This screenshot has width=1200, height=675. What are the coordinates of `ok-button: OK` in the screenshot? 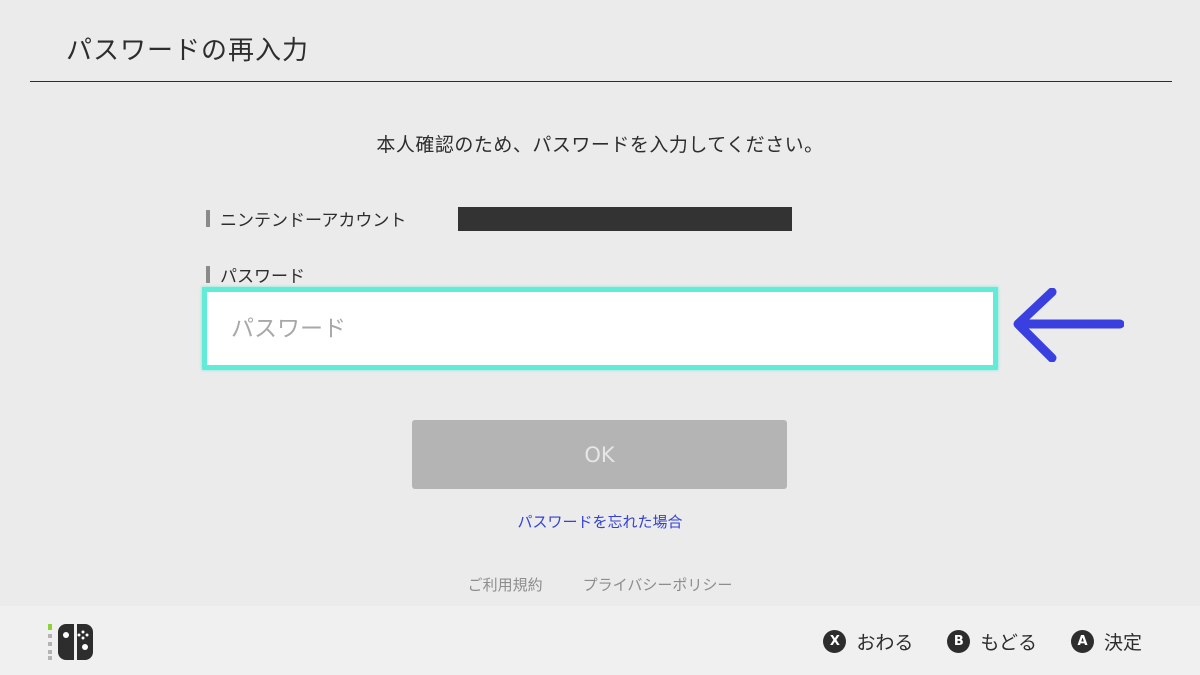 It's located at (599, 454).